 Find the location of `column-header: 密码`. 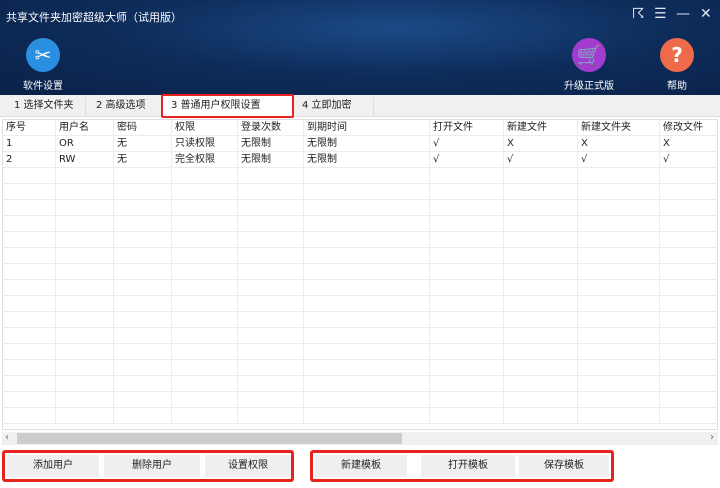

column-header: 密码 is located at coordinates (142, 128).